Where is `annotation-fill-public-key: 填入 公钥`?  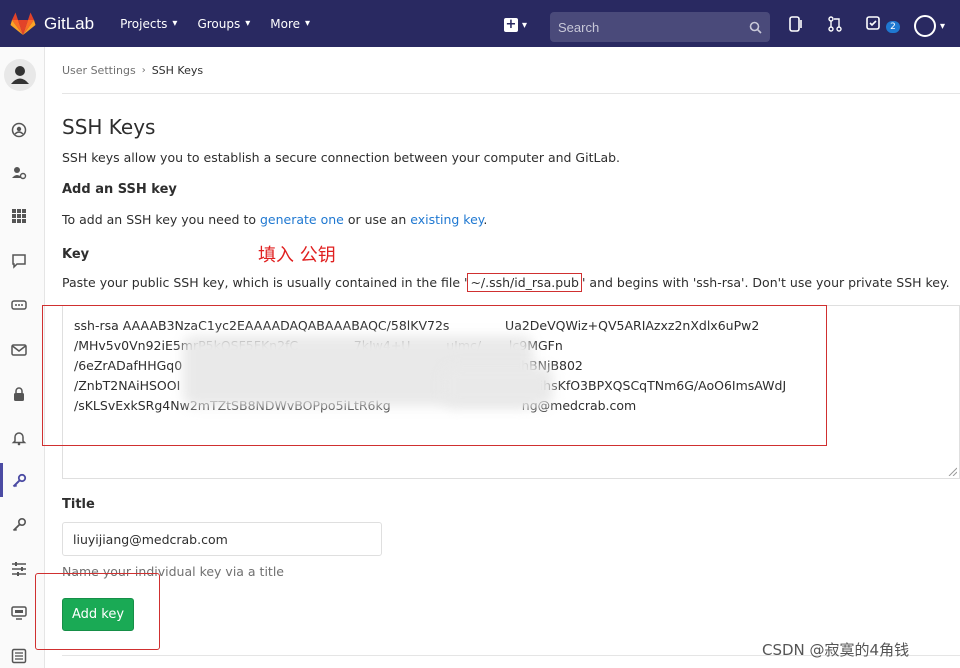 annotation-fill-public-key: 填入 公钥 is located at coordinates (297, 255).